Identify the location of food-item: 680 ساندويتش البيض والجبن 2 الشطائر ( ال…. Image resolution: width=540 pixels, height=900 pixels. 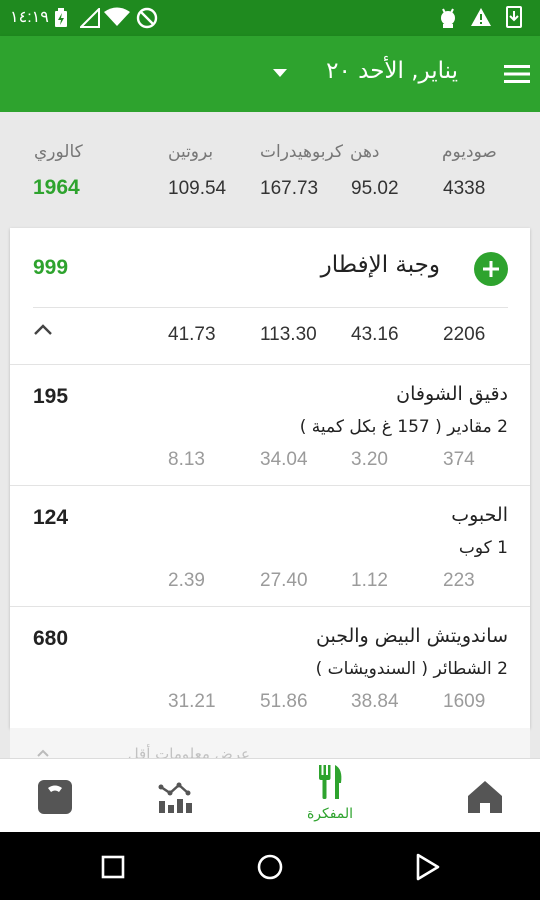
(270, 667).